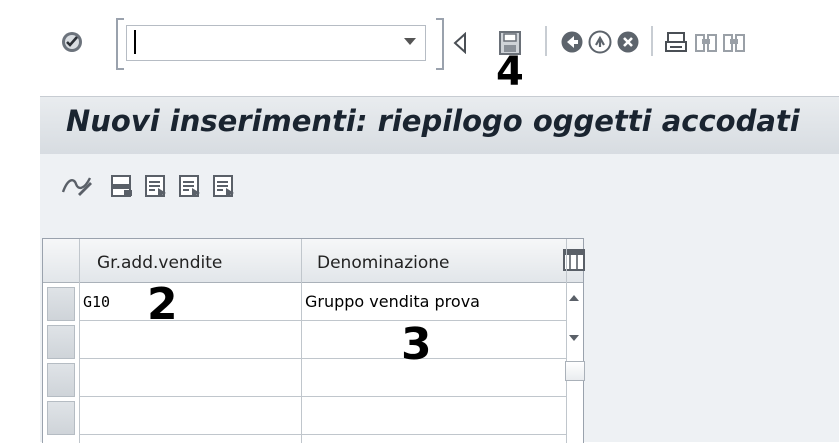 The height and width of the screenshot is (443, 839). What do you see at coordinates (190, 186) in the screenshot?
I see `delete-icon` at bounding box center [190, 186].